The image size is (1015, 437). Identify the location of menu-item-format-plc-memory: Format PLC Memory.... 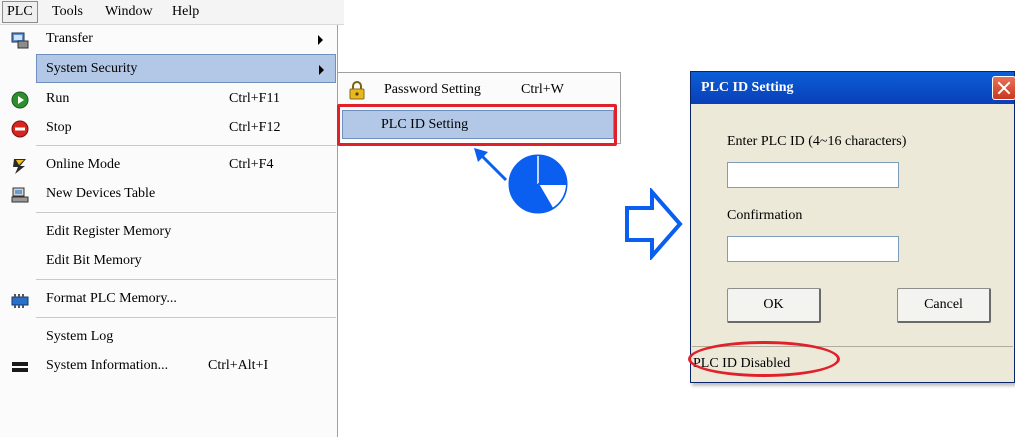
(168, 299).